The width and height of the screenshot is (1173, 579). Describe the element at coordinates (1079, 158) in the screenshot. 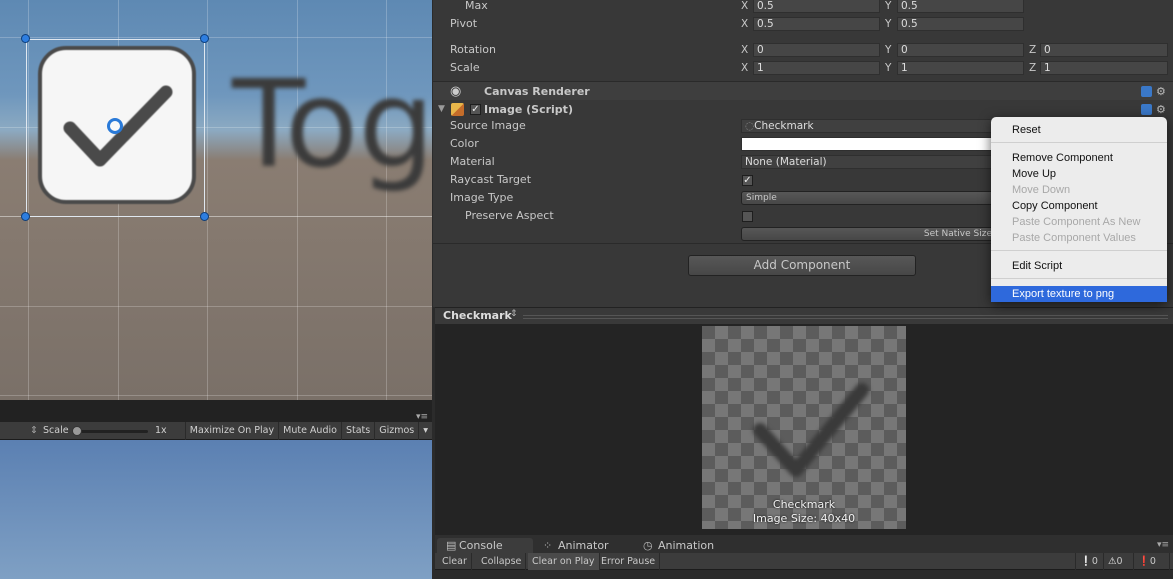

I see `menu-item-remove-component: Remove Component` at that location.